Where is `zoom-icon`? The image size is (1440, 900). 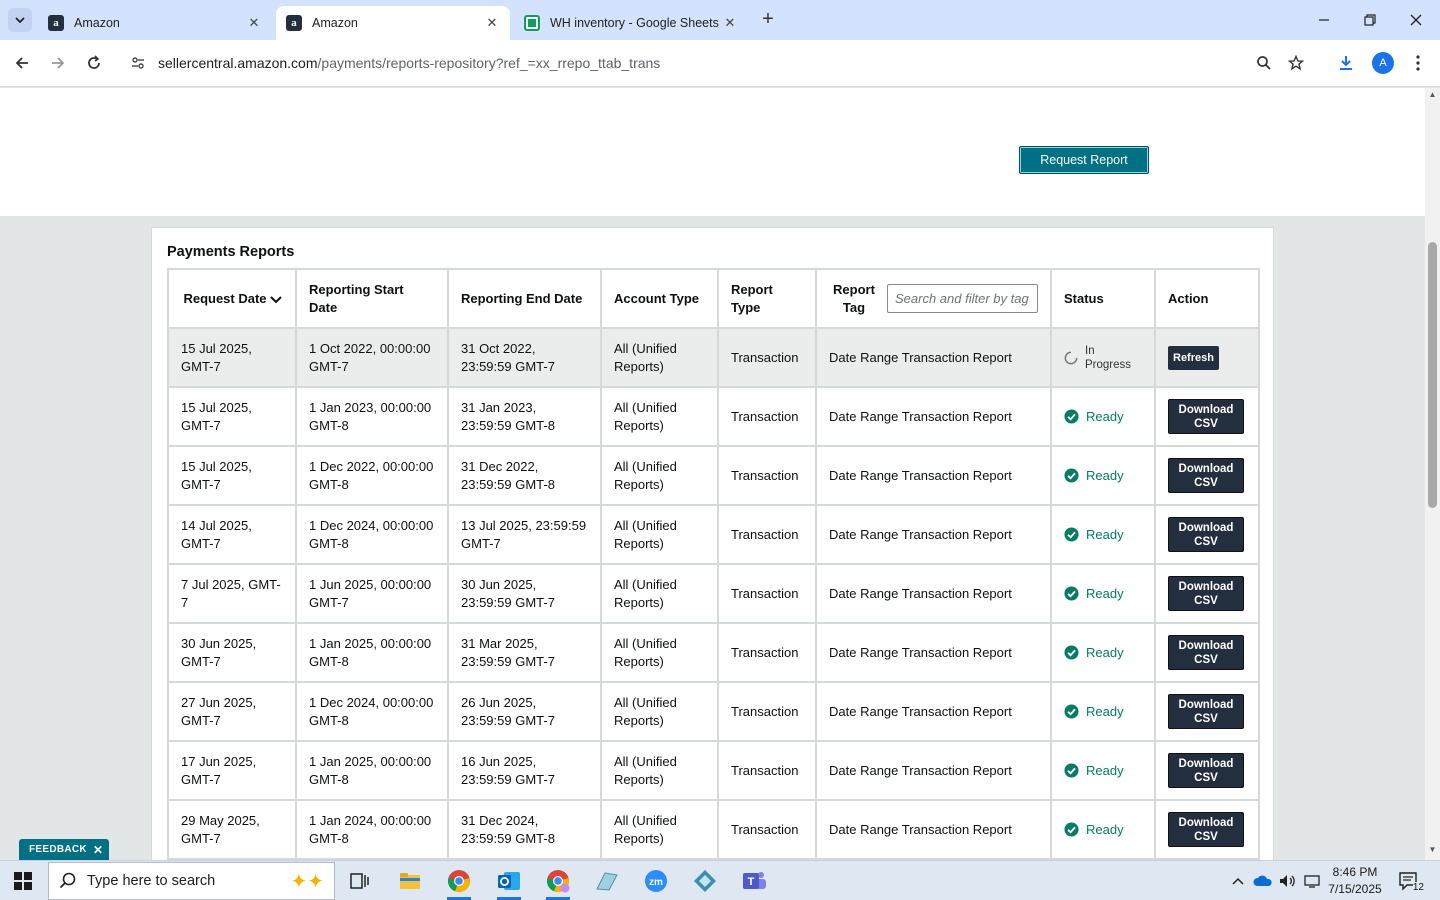
zoom-icon is located at coordinates (1264, 63).